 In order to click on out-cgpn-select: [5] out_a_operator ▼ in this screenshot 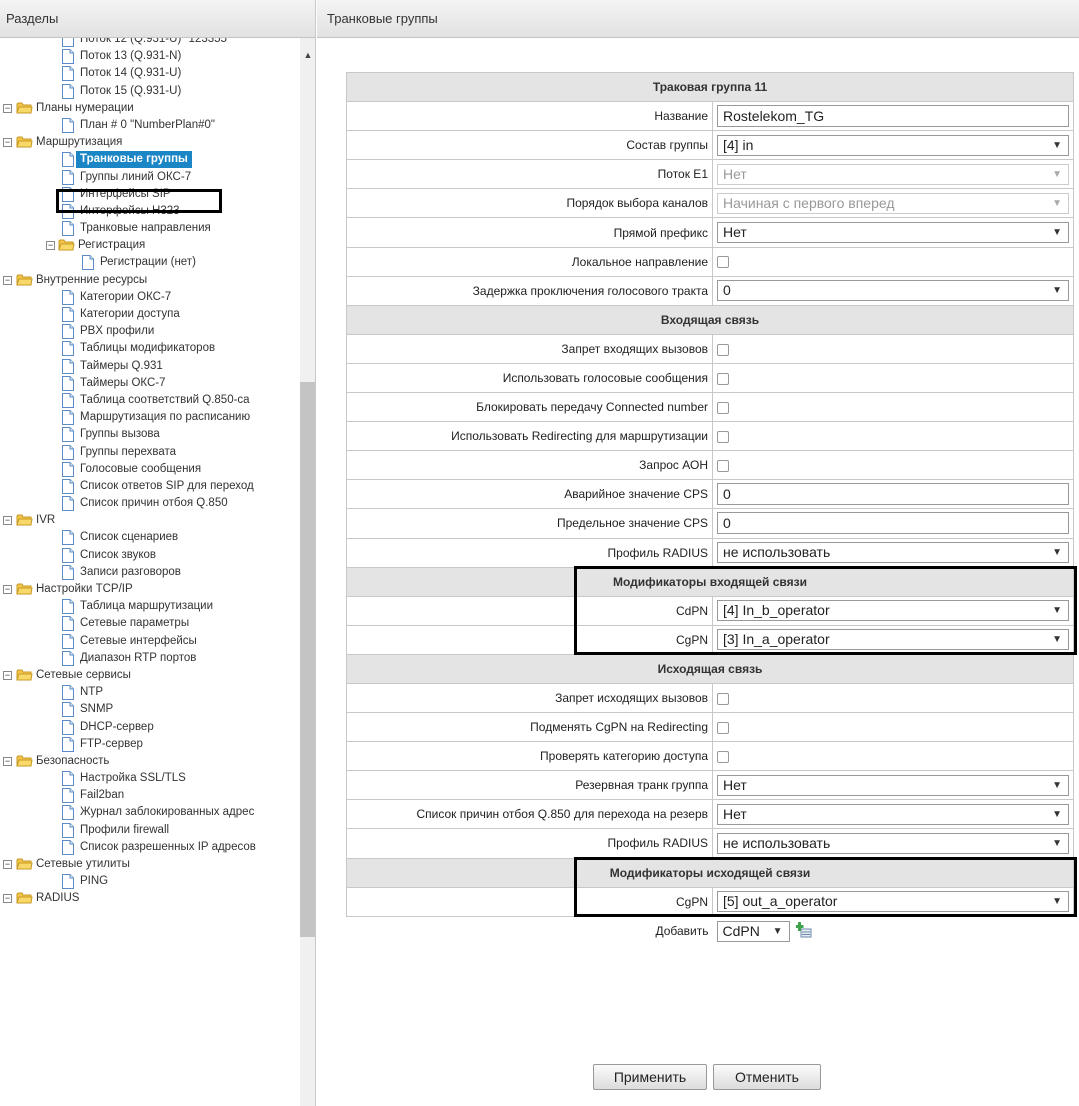, I will do `click(893, 902)`.